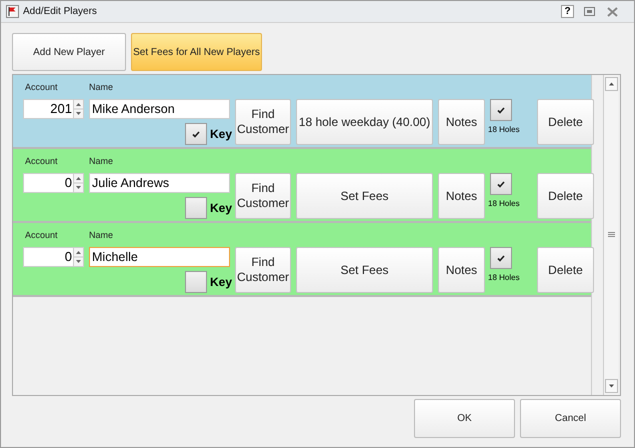 The width and height of the screenshot is (635, 448). Describe the element at coordinates (611, 386) in the screenshot. I see `scroll-down-icon` at that location.